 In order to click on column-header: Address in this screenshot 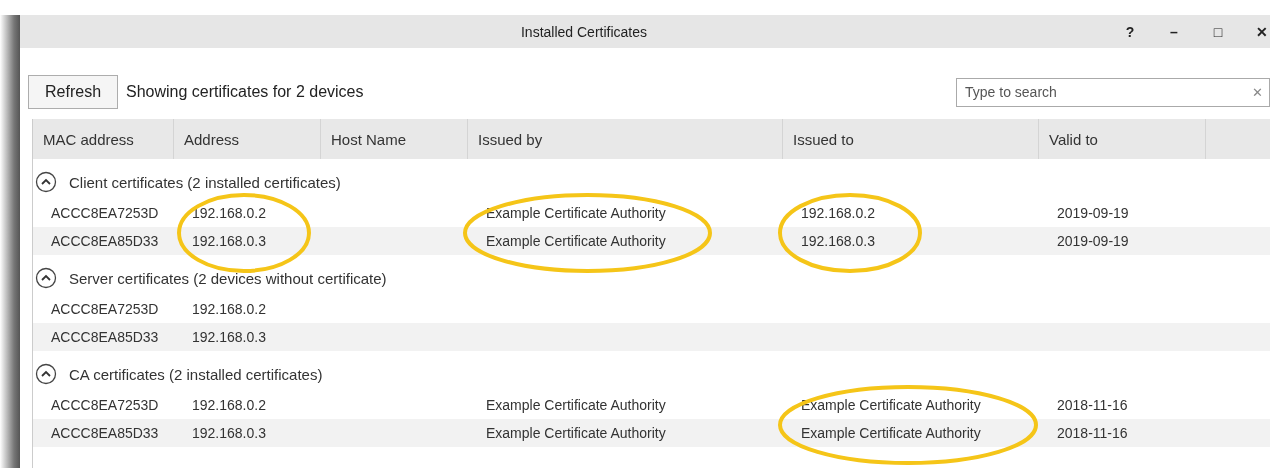, I will do `click(247, 139)`.